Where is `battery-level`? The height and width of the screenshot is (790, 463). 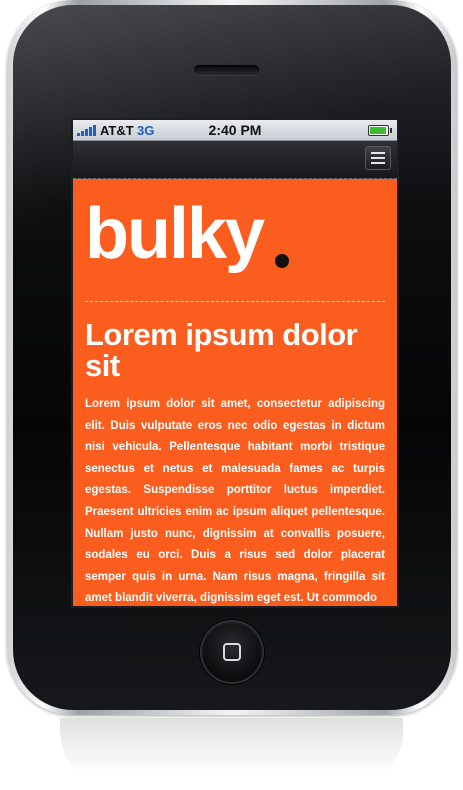
battery-level is located at coordinates (378, 130).